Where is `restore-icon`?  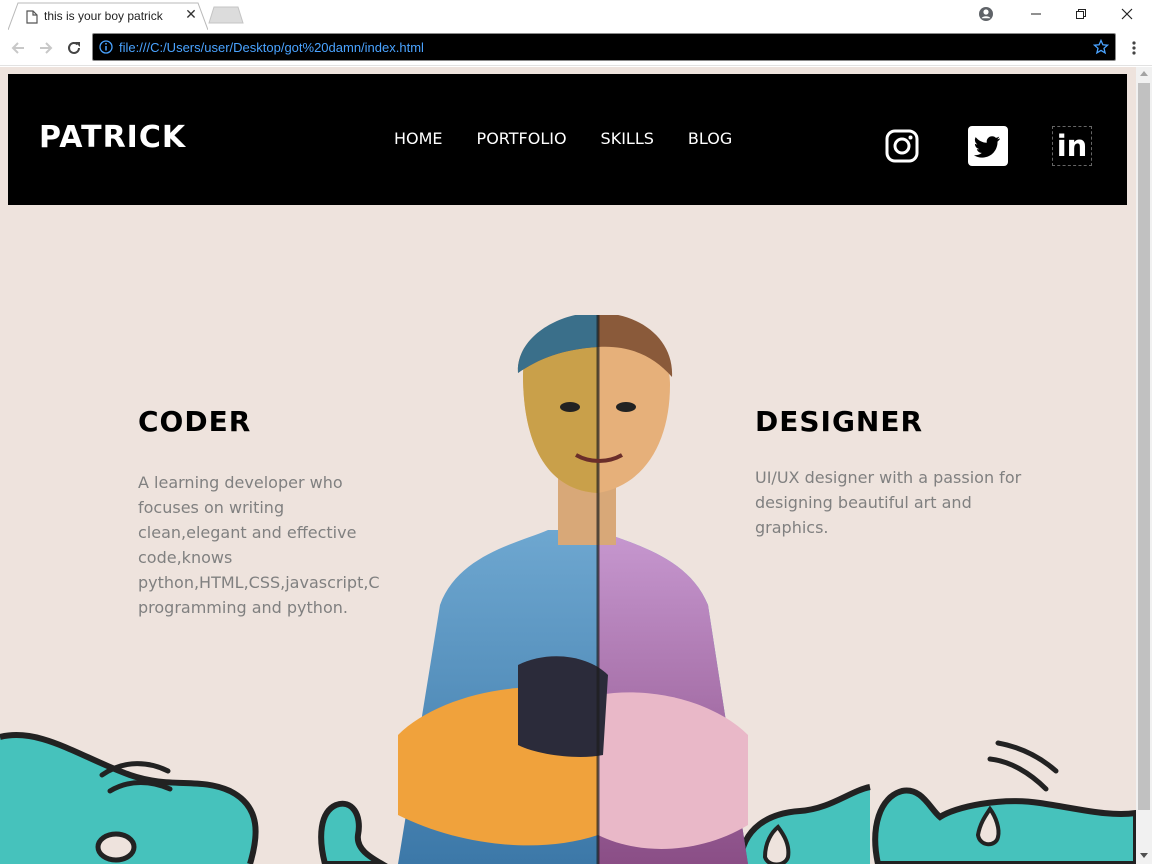
restore-icon is located at coordinates (1081, 14).